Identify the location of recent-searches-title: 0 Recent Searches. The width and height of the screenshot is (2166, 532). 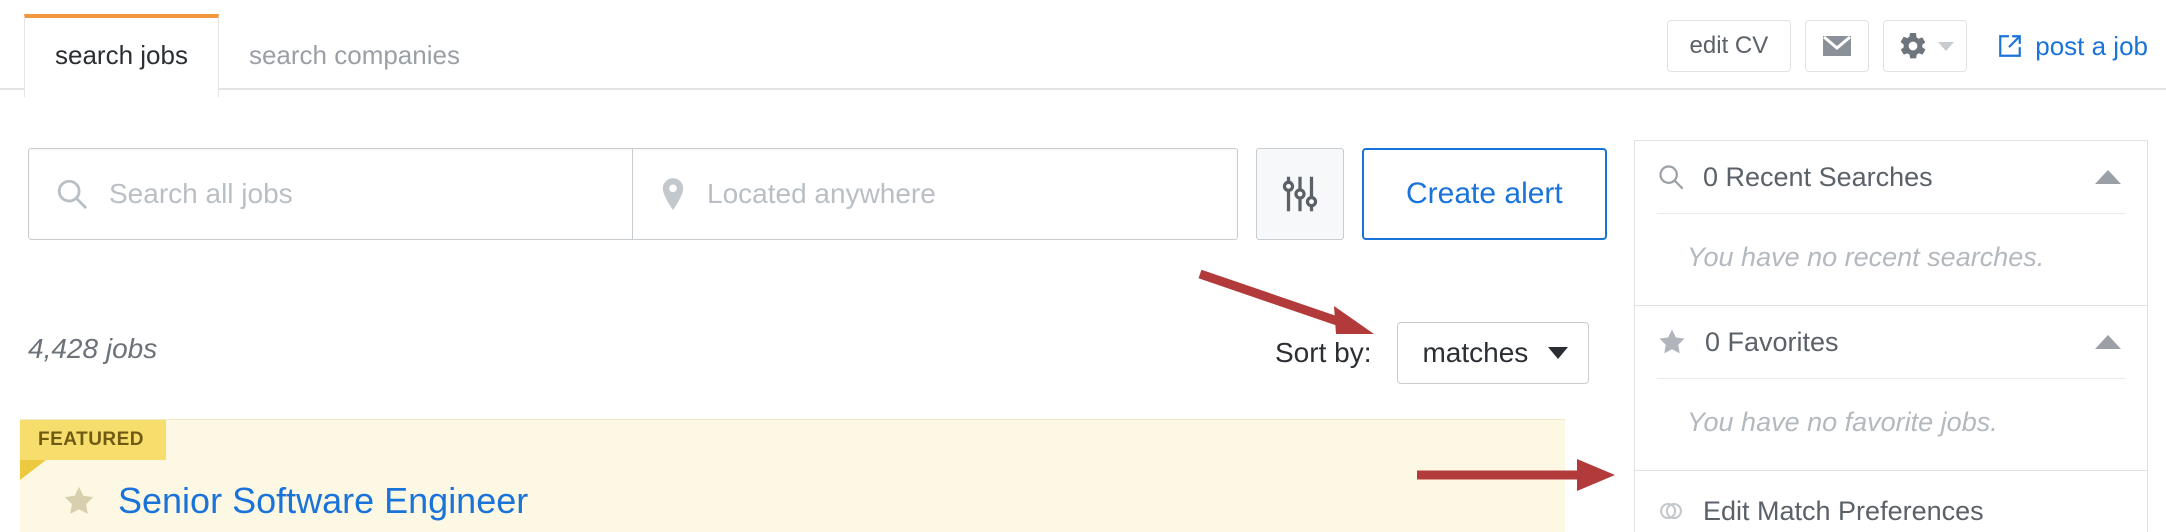
(1818, 176).